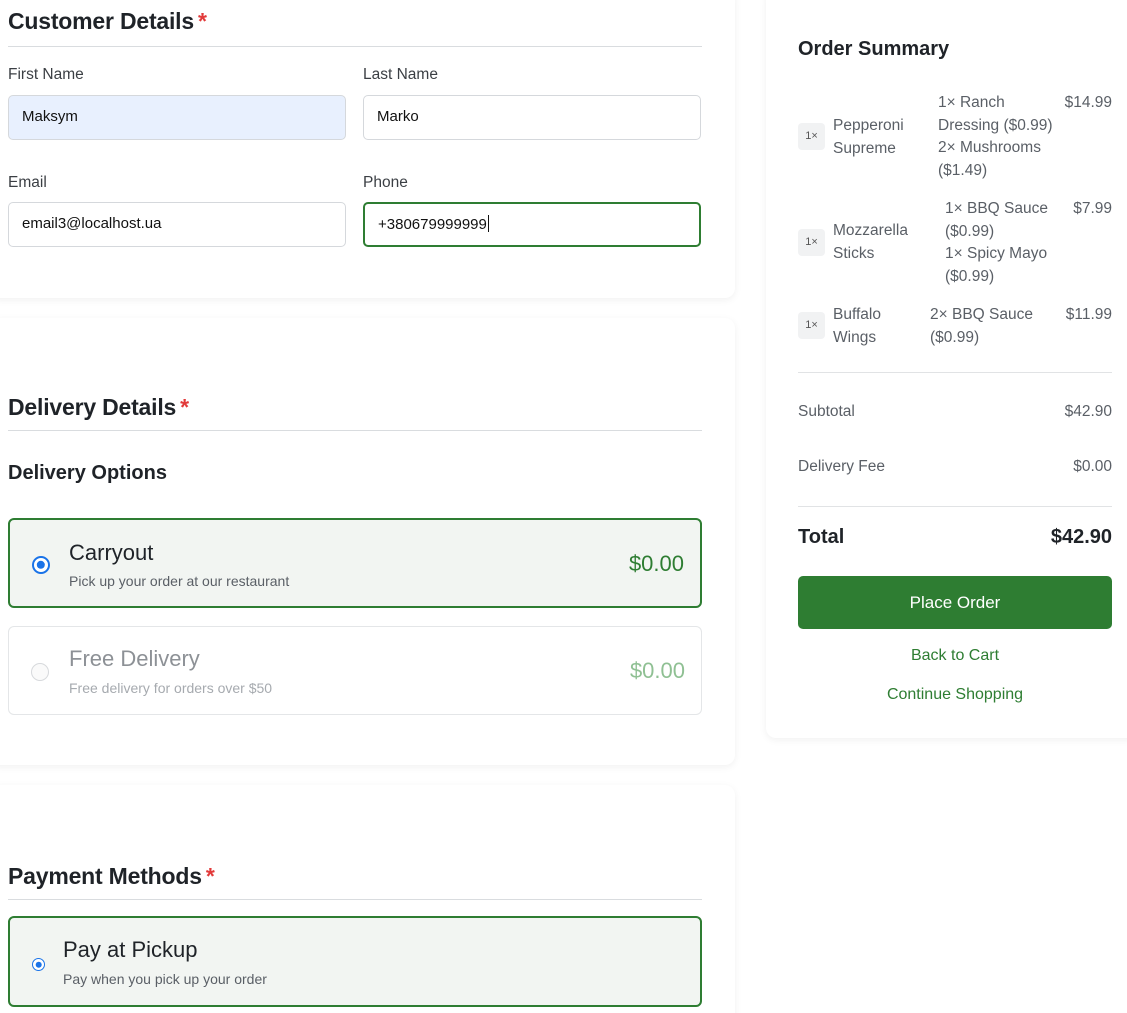 This screenshot has height=1013, width=1127. What do you see at coordinates (130, 949) in the screenshot?
I see `option-title: Pay at Pickup` at bounding box center [130, 949].